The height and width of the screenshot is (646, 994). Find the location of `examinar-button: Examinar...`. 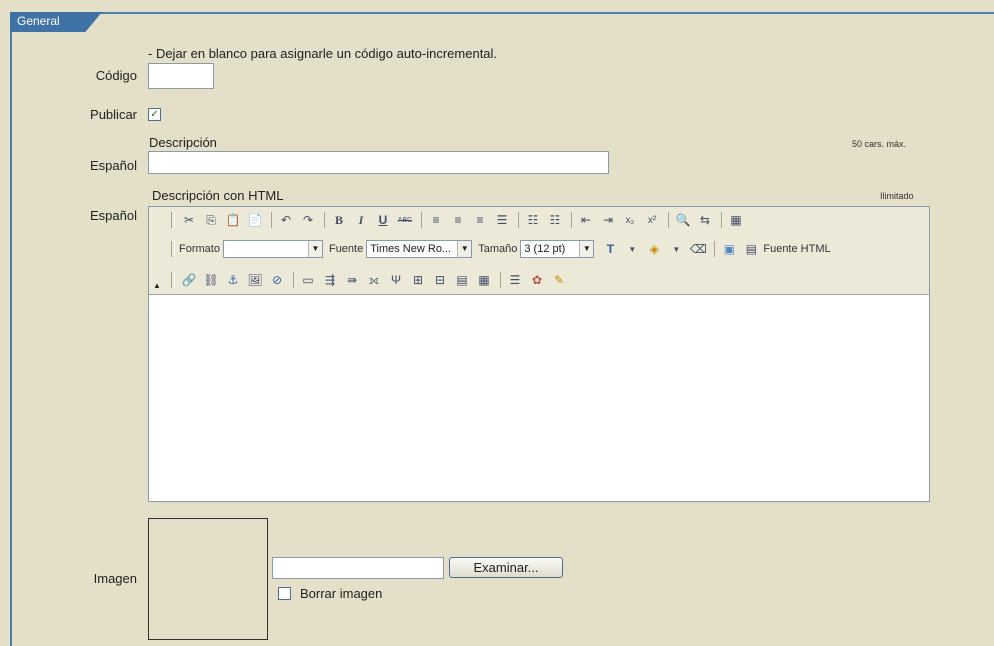

examinar-button: Examinar... is located at coordinates (506, 567).